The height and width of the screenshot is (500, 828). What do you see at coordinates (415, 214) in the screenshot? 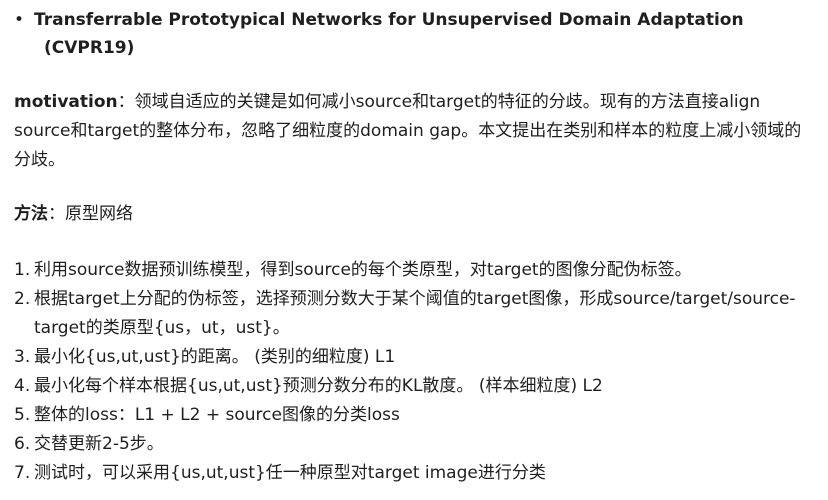
I see `method-paragraph: 方法：原型网络` at bounding box center [415, 214].